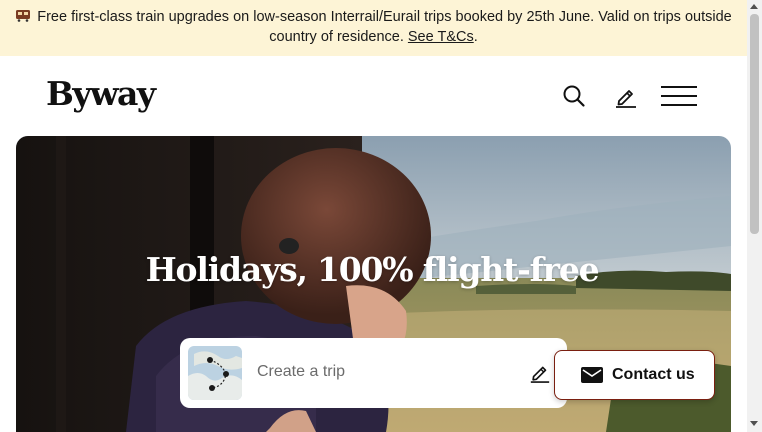  Describe the element at coordinates (754, 423) in the screenshot. I see `scroll-down-arrow` at that location.